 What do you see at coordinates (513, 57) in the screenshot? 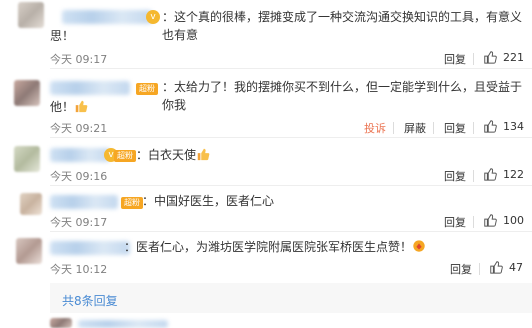
I see `like-count: 221` at bounding box center [513, 57].